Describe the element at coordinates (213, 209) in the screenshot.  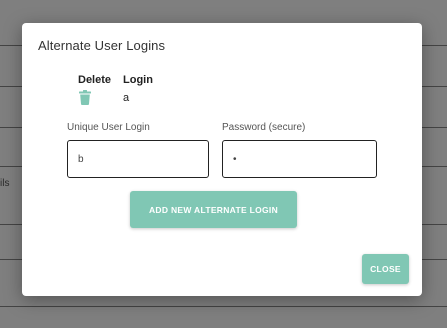
I see `add-alternate-login-button: ADD NEW ALTERNATE LOGIN` at that location.